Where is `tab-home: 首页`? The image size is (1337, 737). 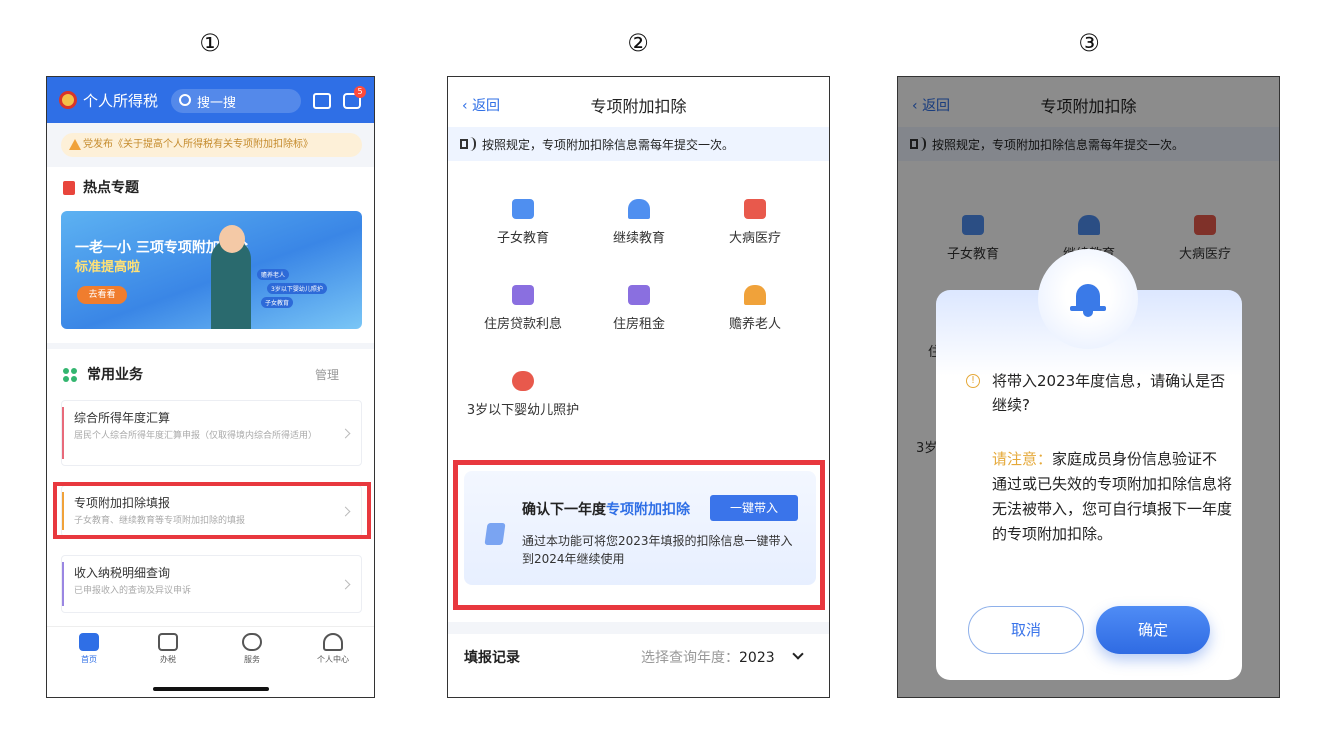 tab-home: 首页 is located at coordinates (89, 649).